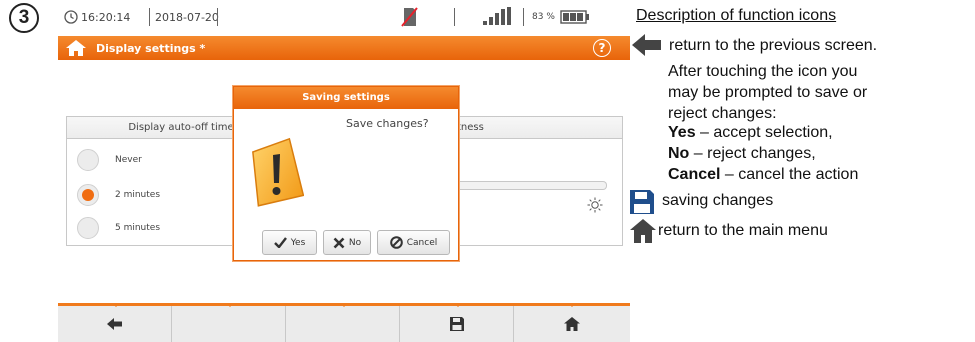 This screenshot has width=975, height=342. What do you see at coordinates (396, 242) in the screenshot?
I see `cancel-icon` at bounding box center [396, 242].